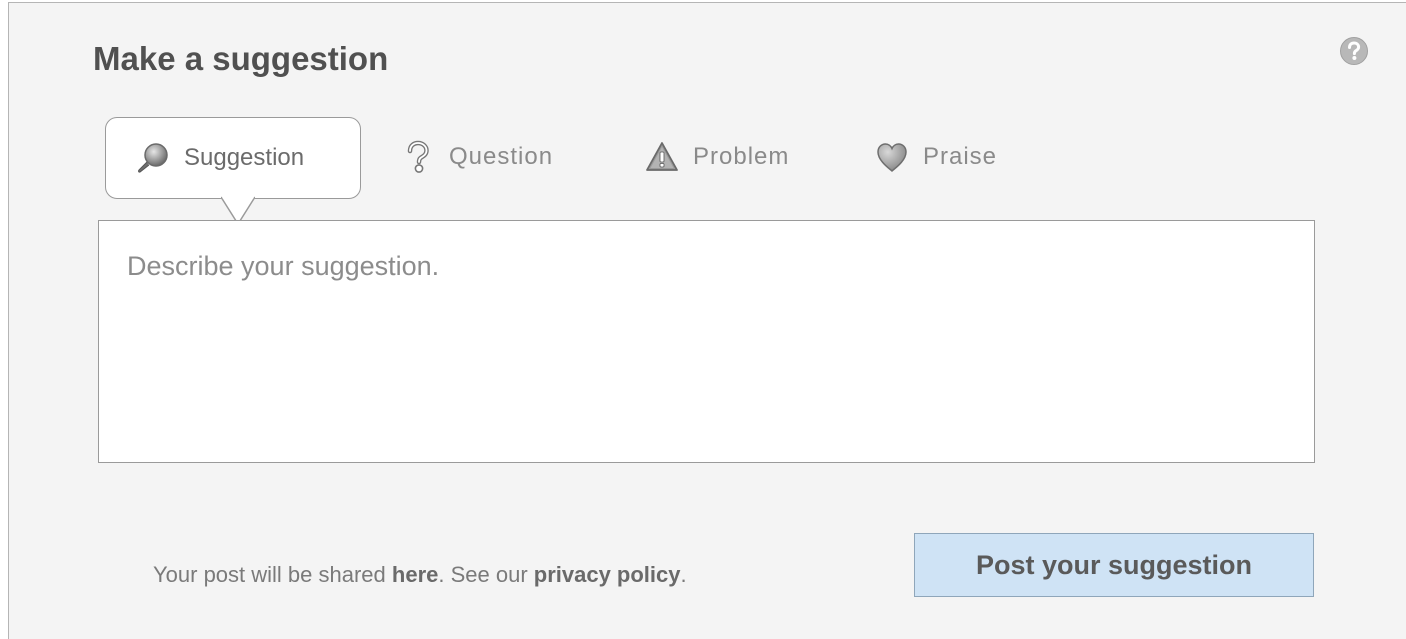 This screenshot has width=1406, height=639. I want to click on tab-problem: Problem, so click(717, 157).